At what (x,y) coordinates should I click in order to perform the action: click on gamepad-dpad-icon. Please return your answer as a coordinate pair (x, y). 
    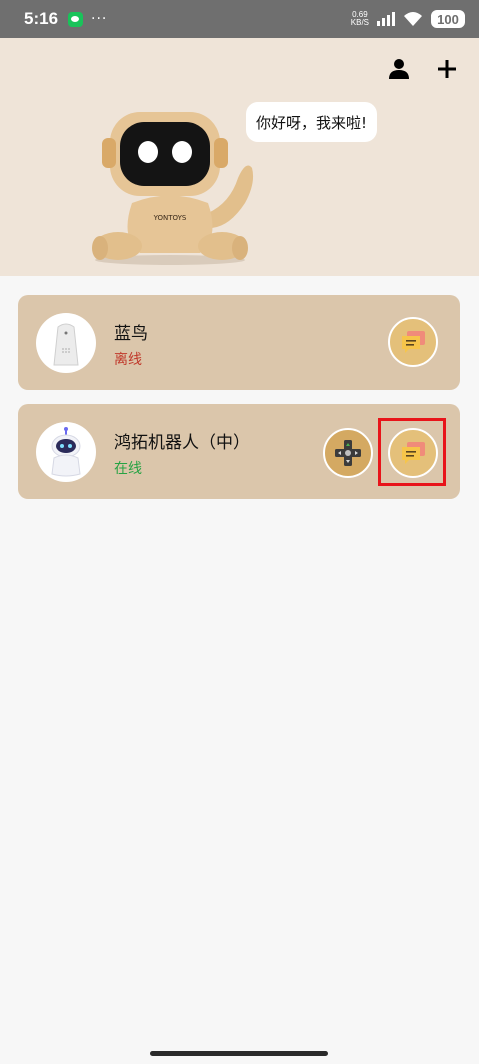
    Looking at the image, I should click on (348, 453).